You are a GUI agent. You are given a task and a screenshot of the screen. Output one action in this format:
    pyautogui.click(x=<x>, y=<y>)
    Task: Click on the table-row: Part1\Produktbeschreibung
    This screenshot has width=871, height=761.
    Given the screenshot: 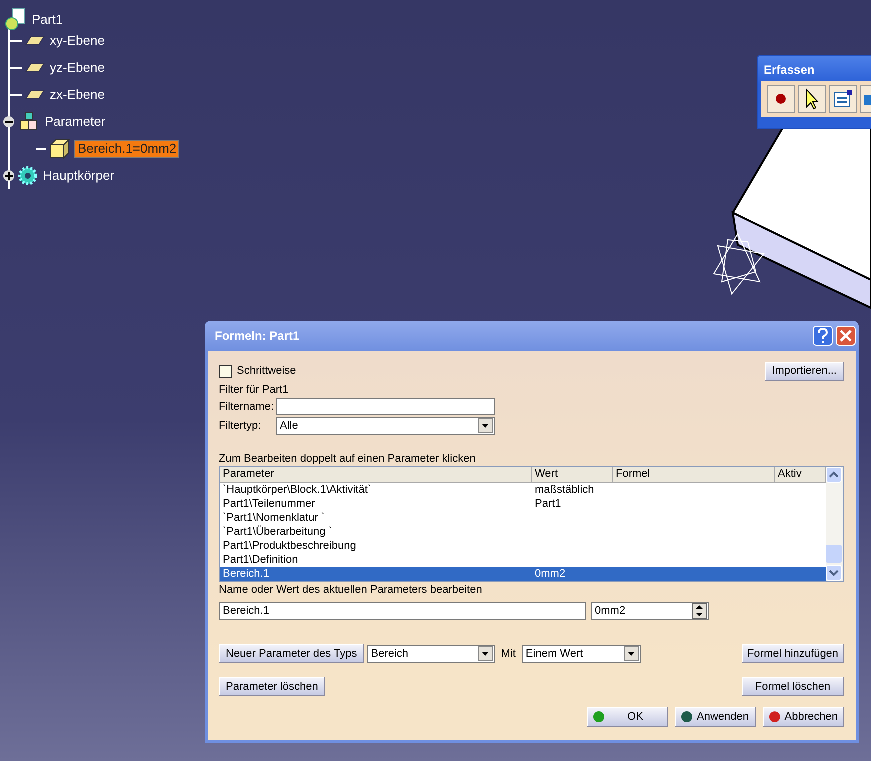 What is the action you would take?
    pyautogui.click(x=523, y=546)
    